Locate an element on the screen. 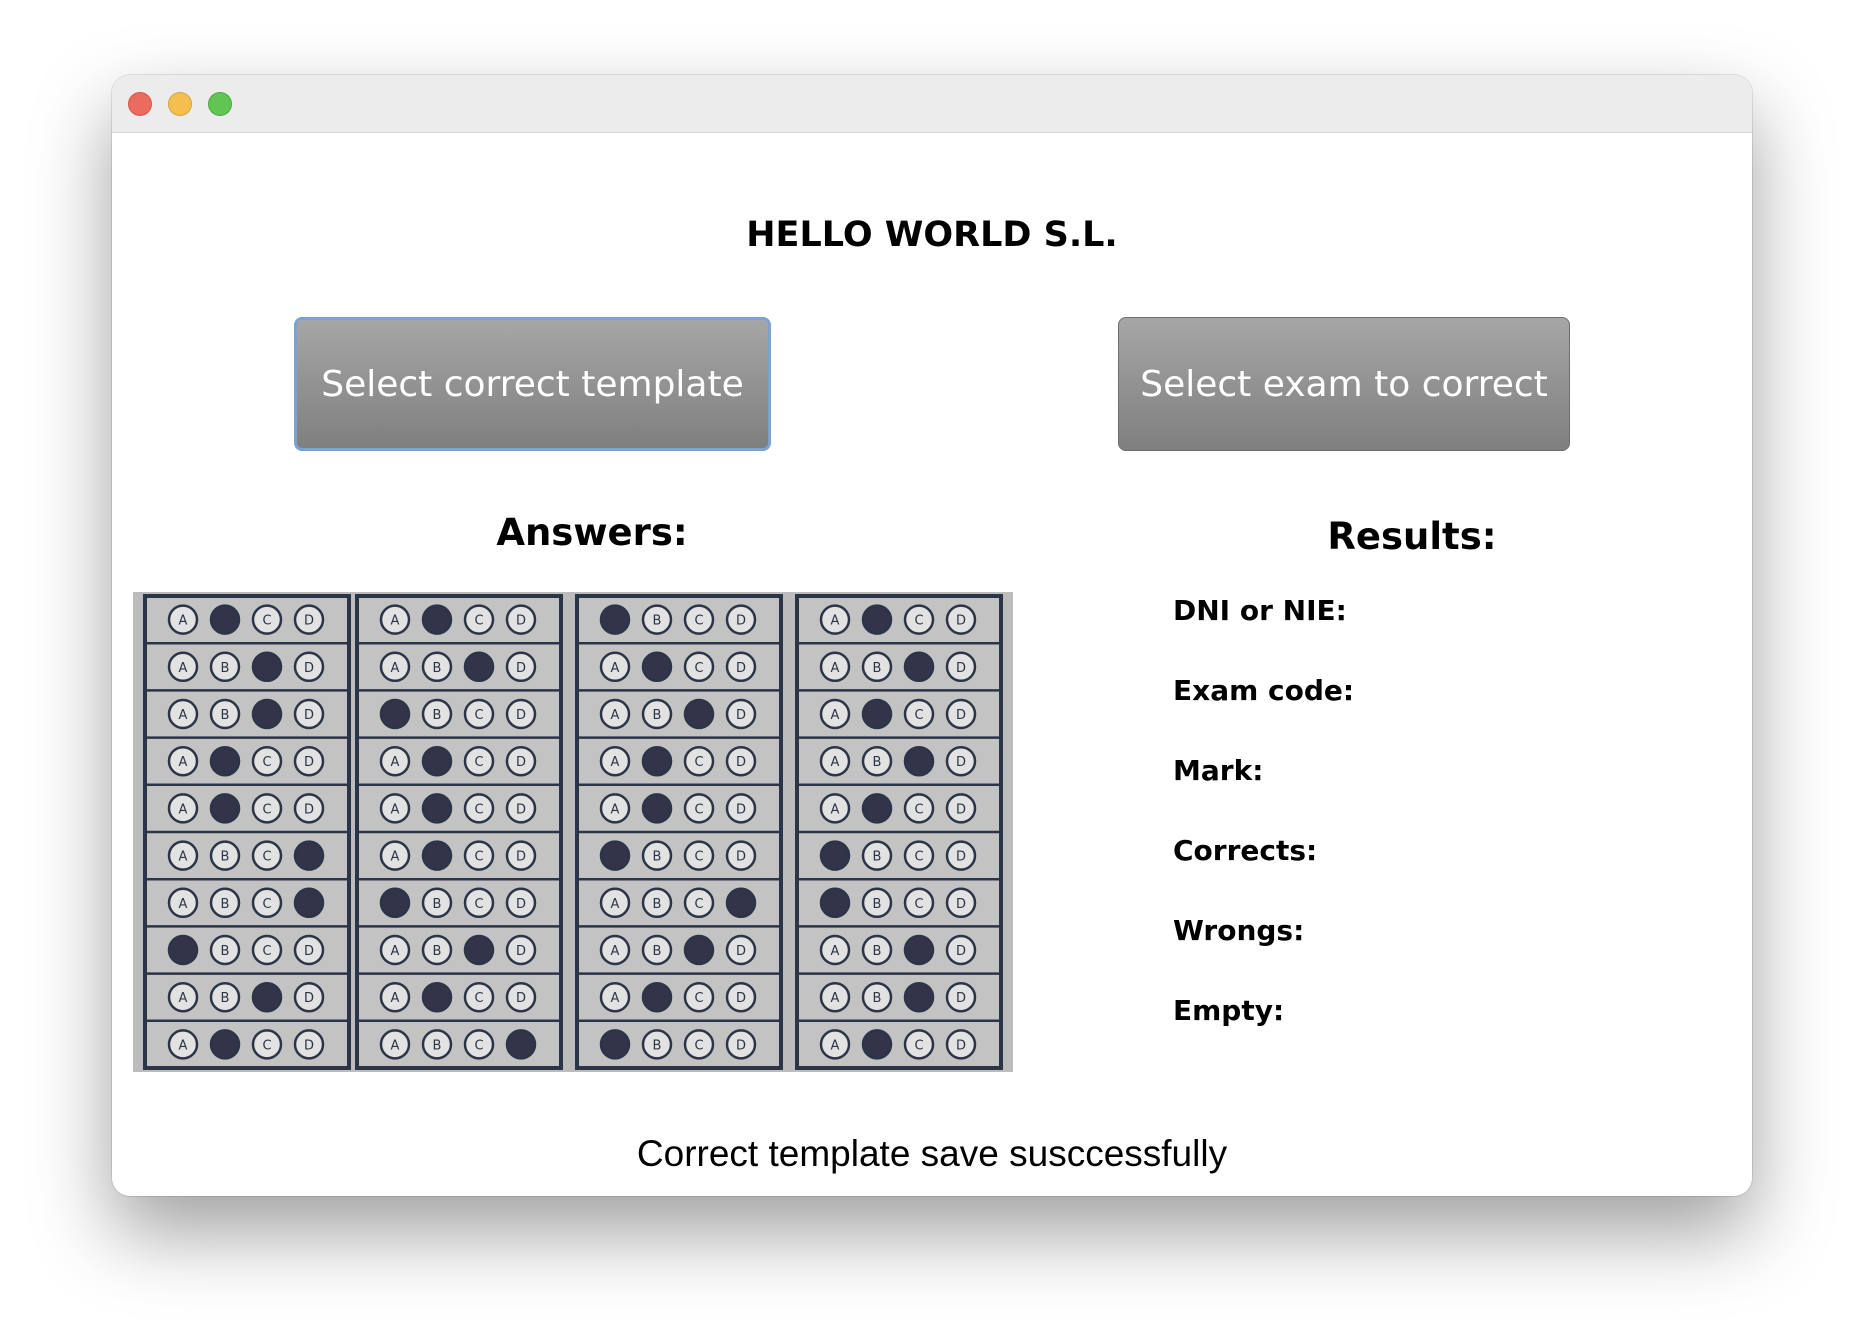 The width and height of the screenshot is (1864, 1344). minimize-window-button is located at coordinates (180, 104).